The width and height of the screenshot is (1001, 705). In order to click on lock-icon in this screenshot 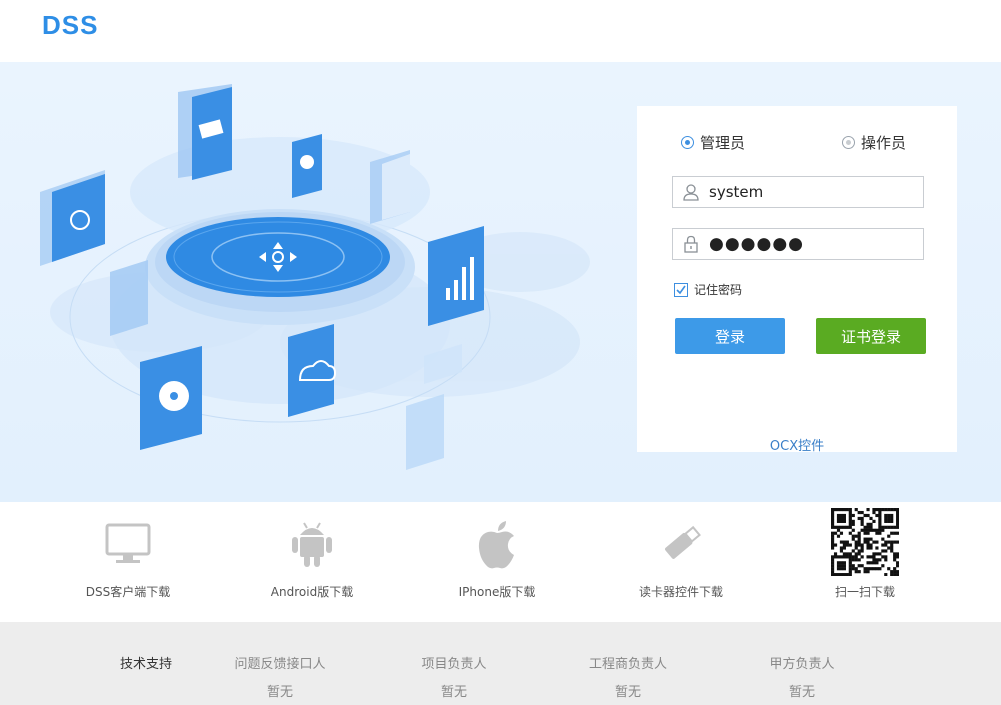, I will do `click(691, 244)`.